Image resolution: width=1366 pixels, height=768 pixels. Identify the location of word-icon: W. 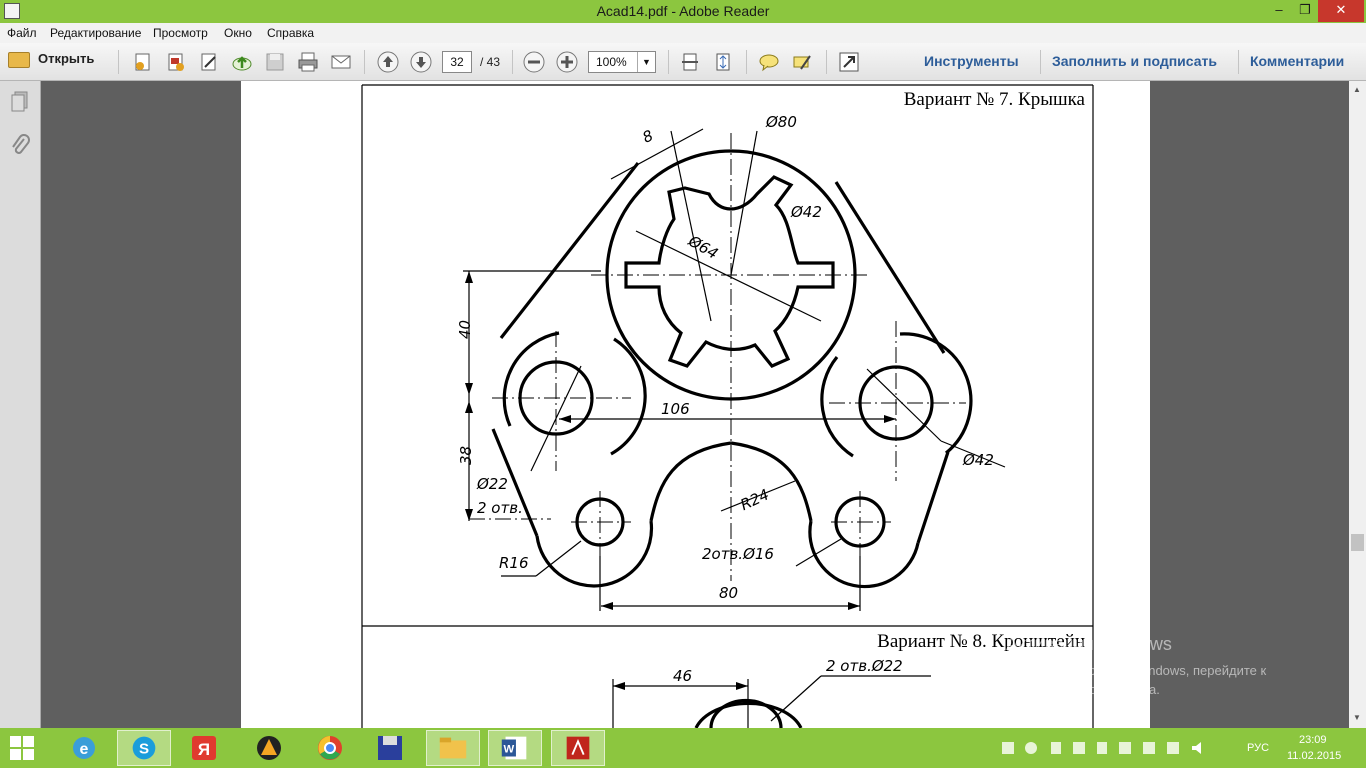
(515, 748).